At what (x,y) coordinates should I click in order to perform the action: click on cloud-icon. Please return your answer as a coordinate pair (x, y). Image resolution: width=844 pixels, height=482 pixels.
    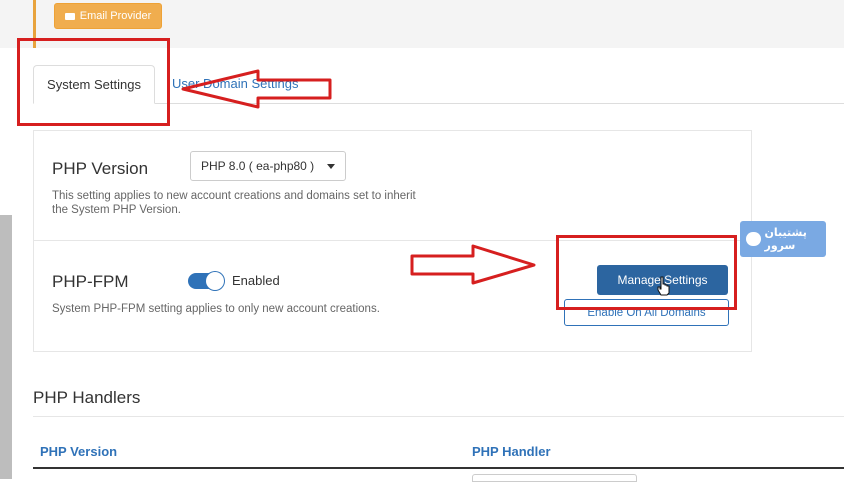
    Looking at the image, I should click on (753, 239).